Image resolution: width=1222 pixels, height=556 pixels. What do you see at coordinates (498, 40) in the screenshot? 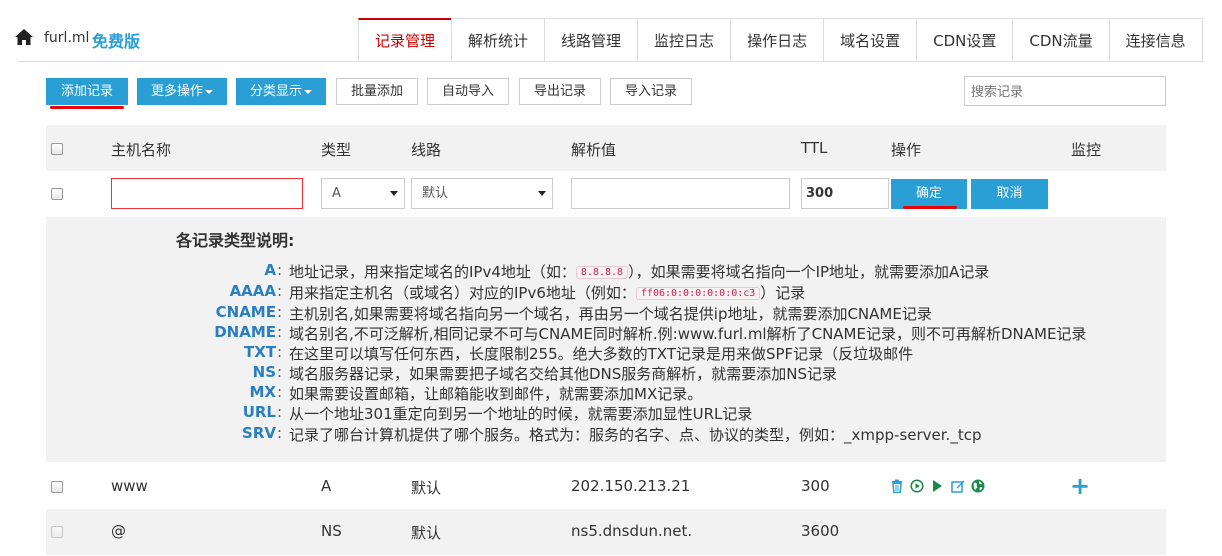
I see `tab-resolution-stats: 解析统计` at bounding box center [498, 40].